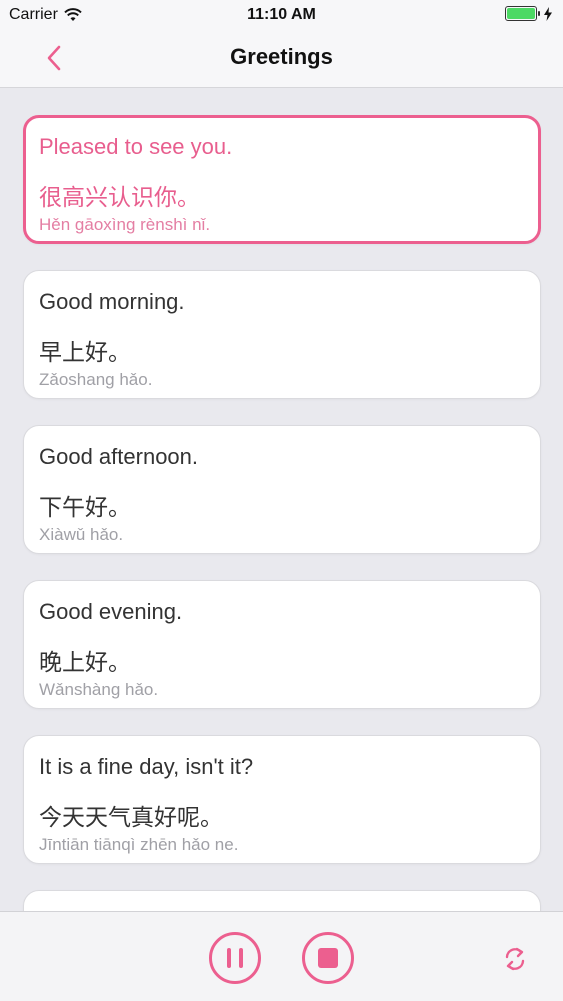 Image resolution: width=563 pixels, height=1001 pixels. Describe the element at coordinates (112, 301) in the screenshot. I see `phrase-english: Good morning.` at that location.